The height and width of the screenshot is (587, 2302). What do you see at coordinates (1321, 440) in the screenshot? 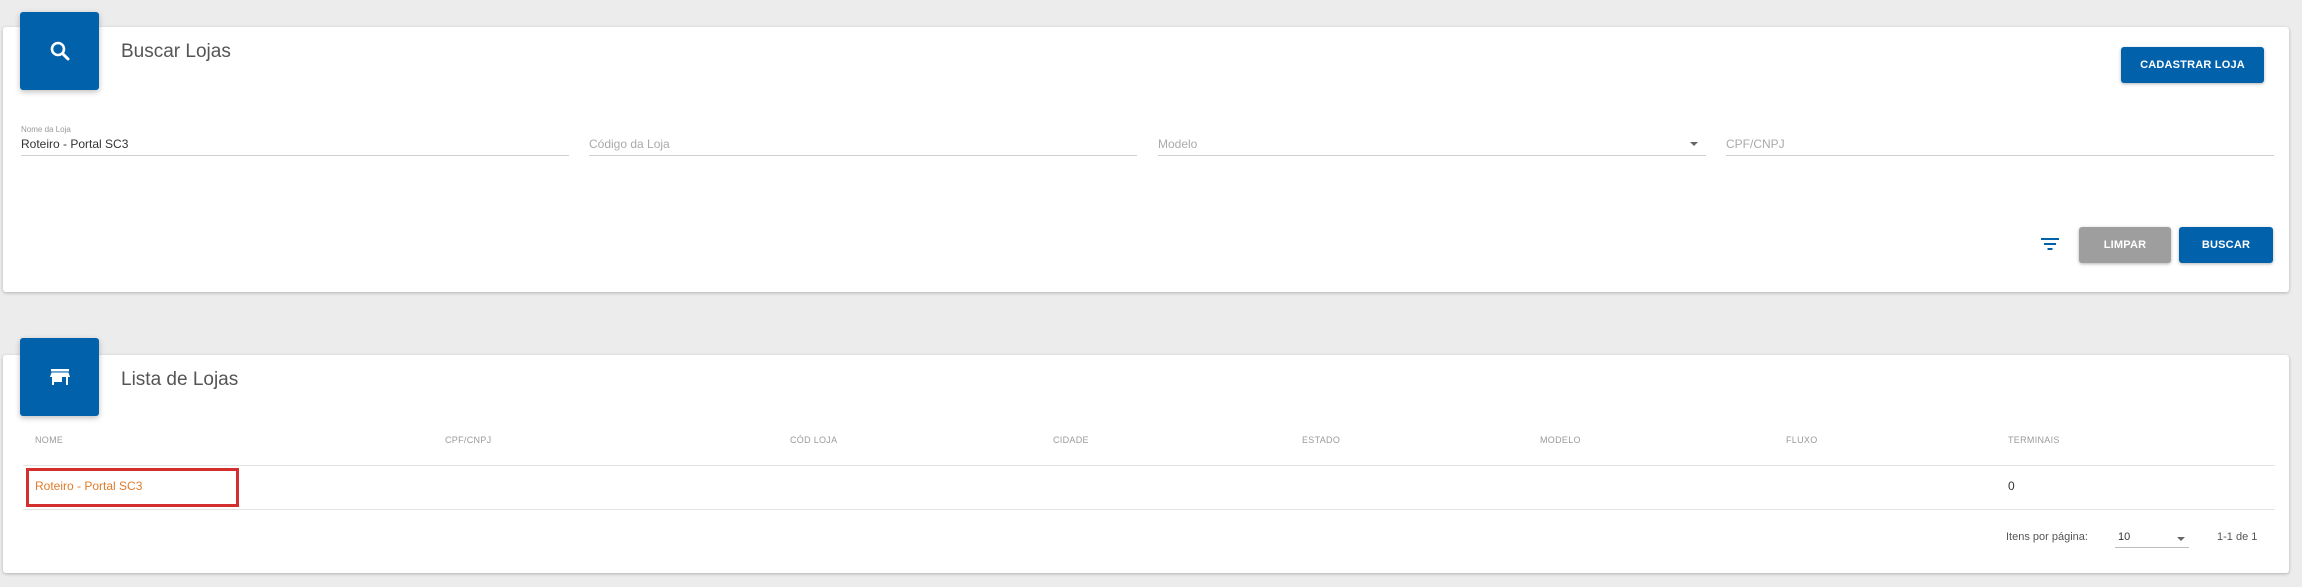
I see `column-header-estado: ESTADO` at bounding box center [1321, 440].